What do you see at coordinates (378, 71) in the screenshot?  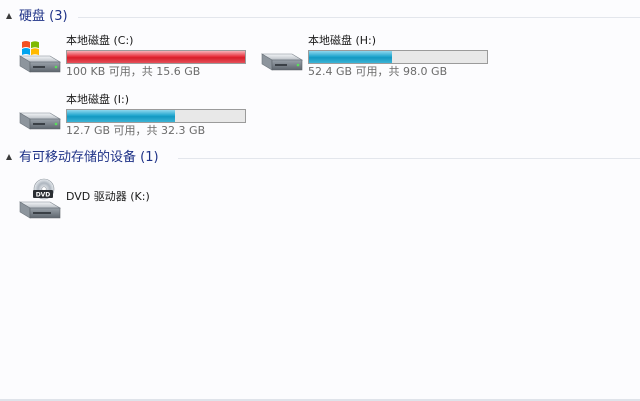 I see `drive-space-info: 52.4 GB 可用，共 98.0 GB` at bounding box center [378, 71].